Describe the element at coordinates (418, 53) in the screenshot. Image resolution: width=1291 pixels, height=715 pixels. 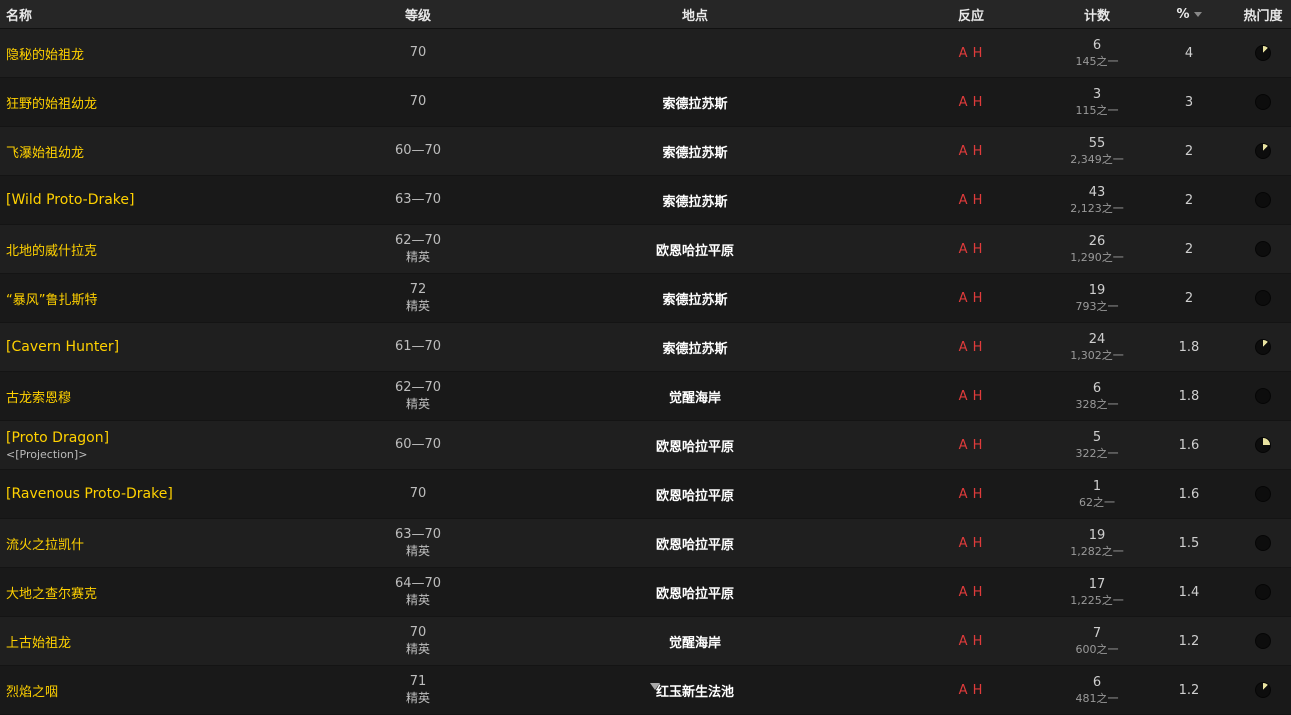
I see `level-cell: 70` at that location.